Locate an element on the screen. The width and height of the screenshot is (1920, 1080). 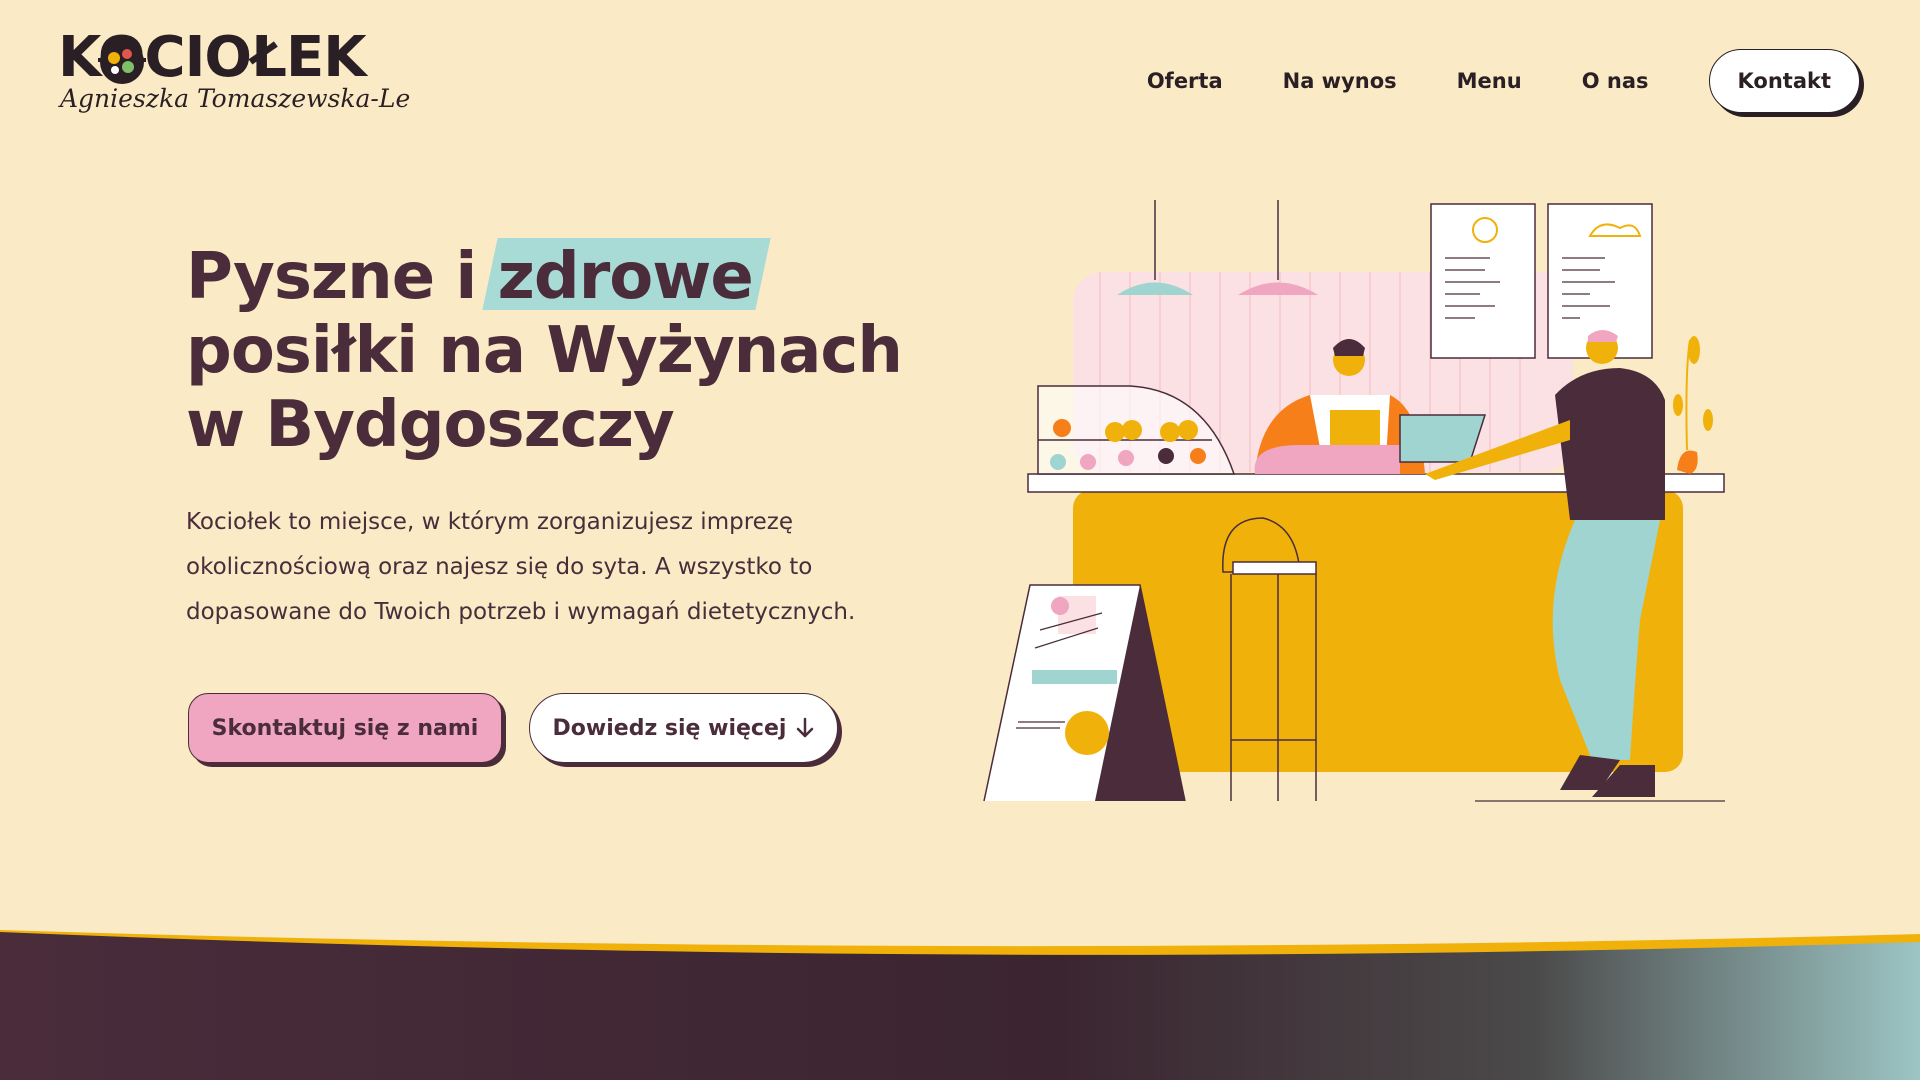
learn-more-button: Dowiedz się więcej is located at coordinates (683, 728).